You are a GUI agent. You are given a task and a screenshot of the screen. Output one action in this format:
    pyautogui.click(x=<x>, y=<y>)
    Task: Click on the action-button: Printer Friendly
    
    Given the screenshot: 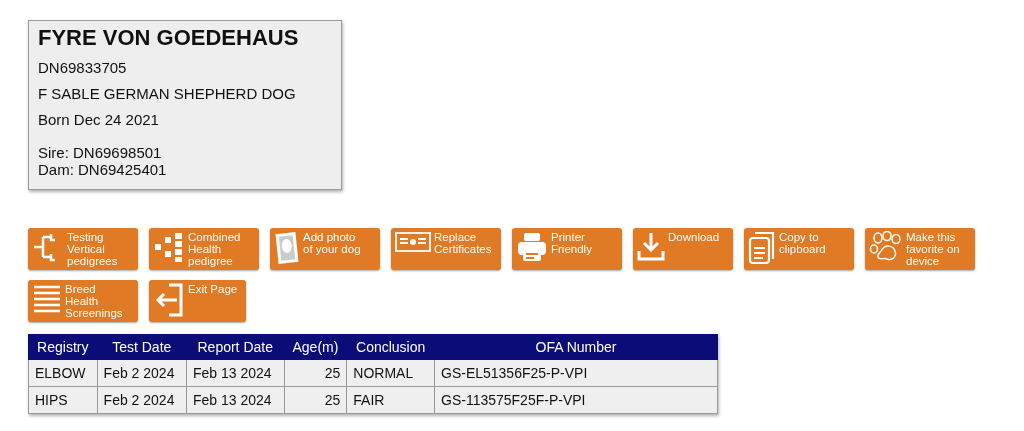 What is the action you would take?
    pyautogui.click(x=567, y=249)
    